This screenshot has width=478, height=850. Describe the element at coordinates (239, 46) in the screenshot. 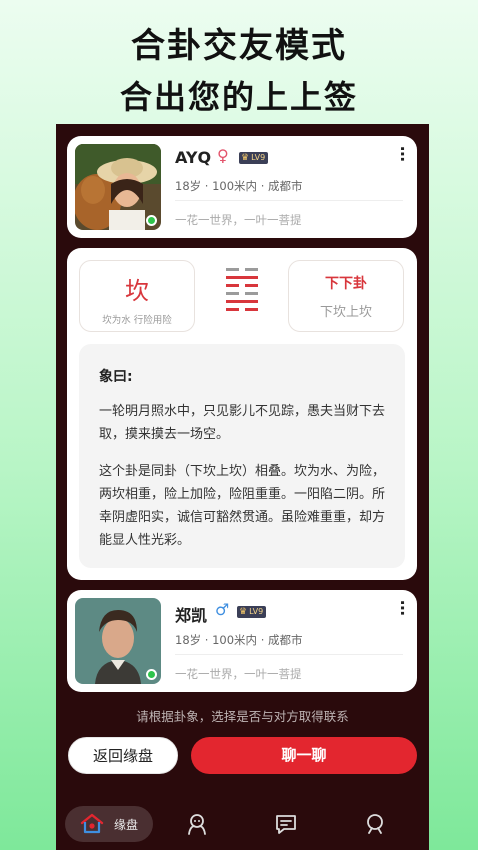

I see `headline-title: 合卦交友模式` at that location.